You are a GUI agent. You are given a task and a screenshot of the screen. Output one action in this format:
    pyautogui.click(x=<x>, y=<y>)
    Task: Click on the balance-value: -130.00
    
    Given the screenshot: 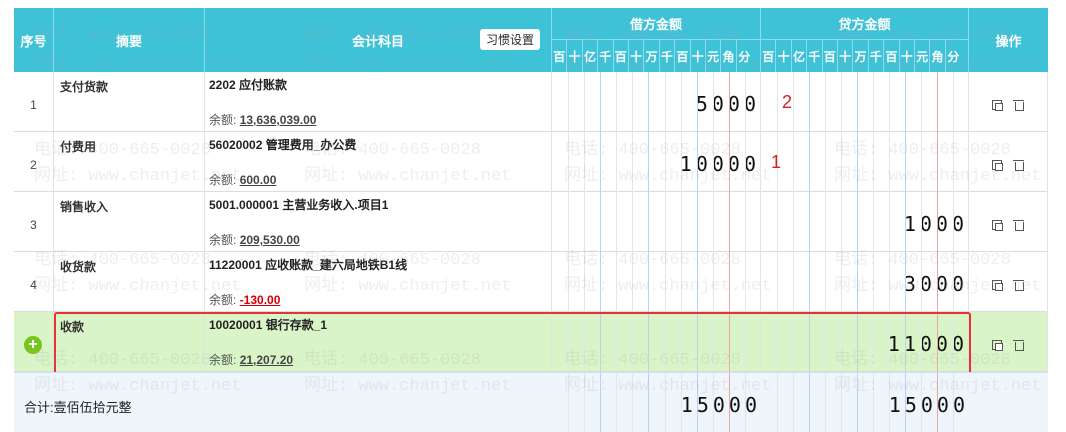 What is the action you would take?
    pyautogui.click(x=260, y=300)
    